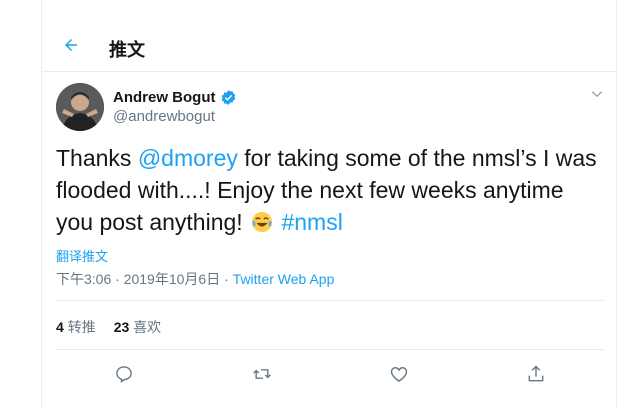  What do you see at coordinates (60, 327) in the screenshot?
I see `retweets-count: 4` at bounding box center [60, 327].